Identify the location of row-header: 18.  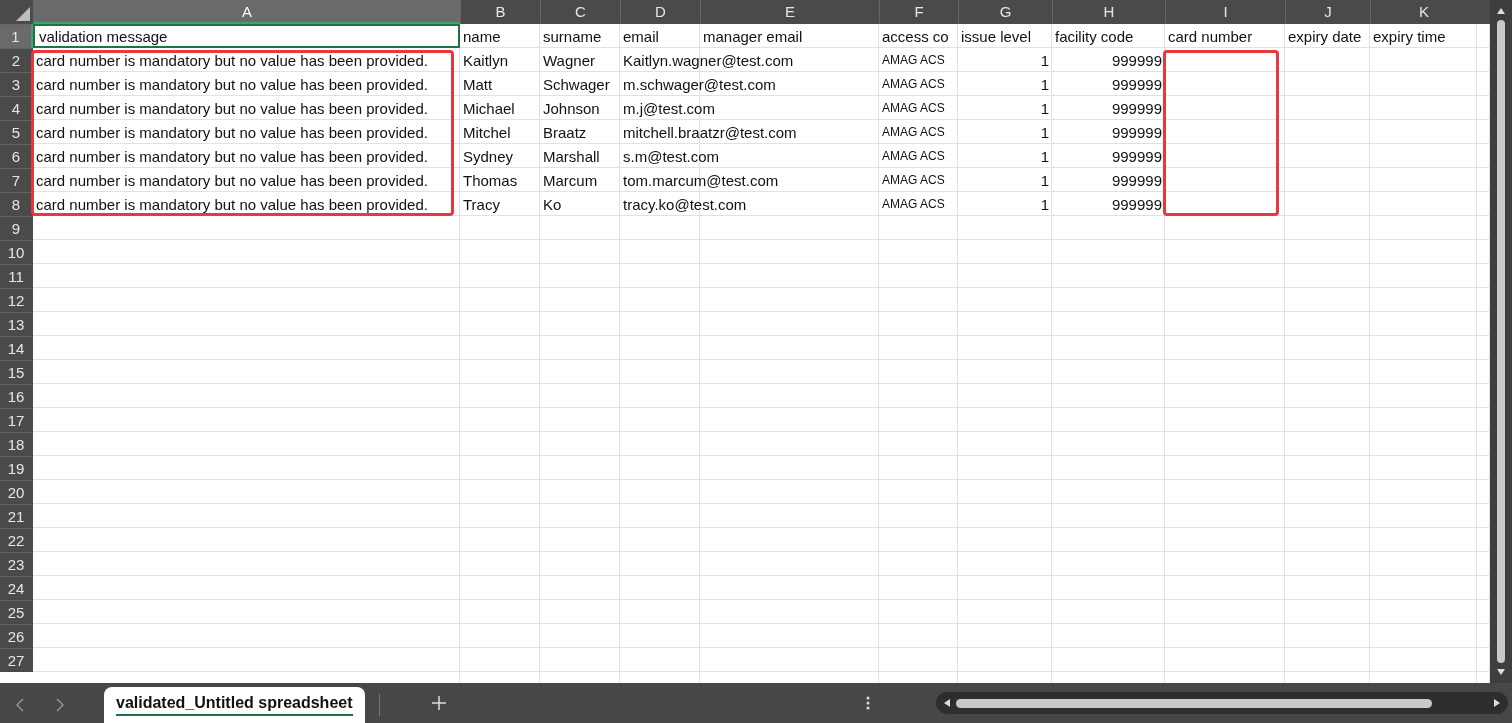
(16, 444).